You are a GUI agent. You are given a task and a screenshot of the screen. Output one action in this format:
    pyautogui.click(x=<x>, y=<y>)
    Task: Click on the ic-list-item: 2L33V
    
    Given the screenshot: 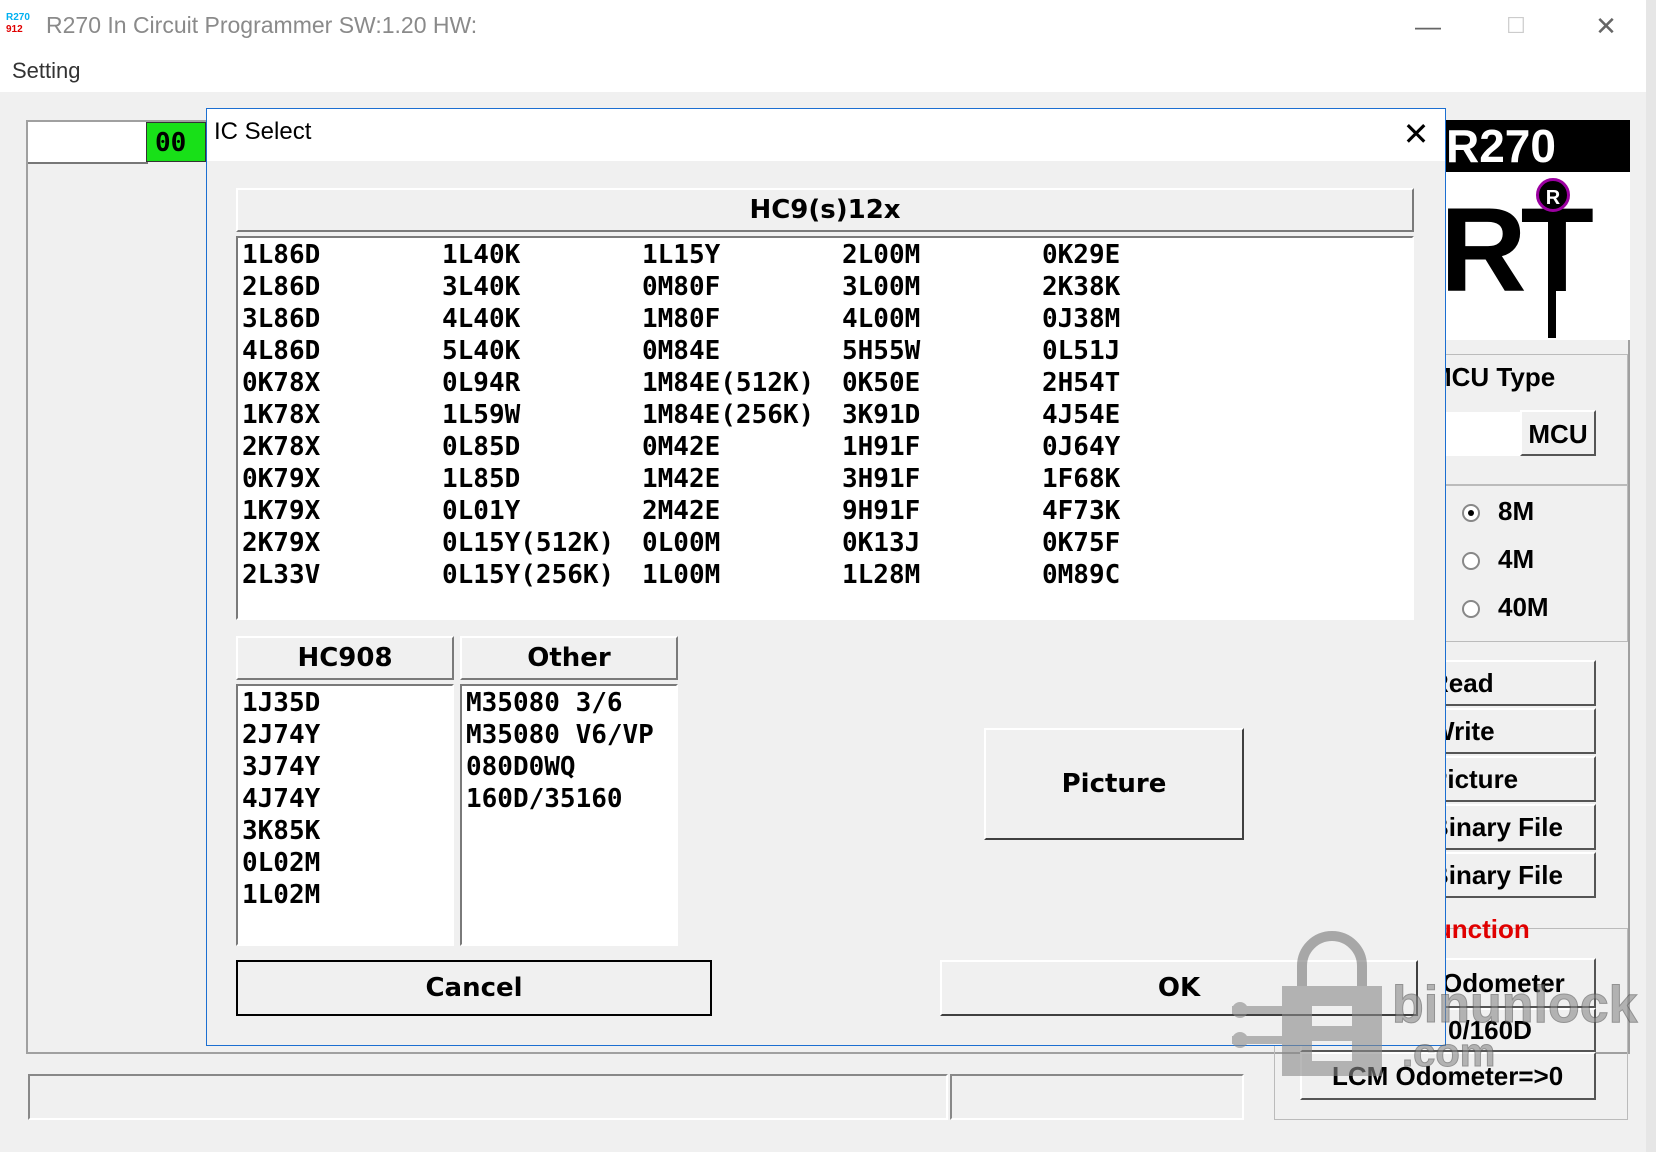 What is the action you would take?
    pyautogui.click(x=281, y=575)
    